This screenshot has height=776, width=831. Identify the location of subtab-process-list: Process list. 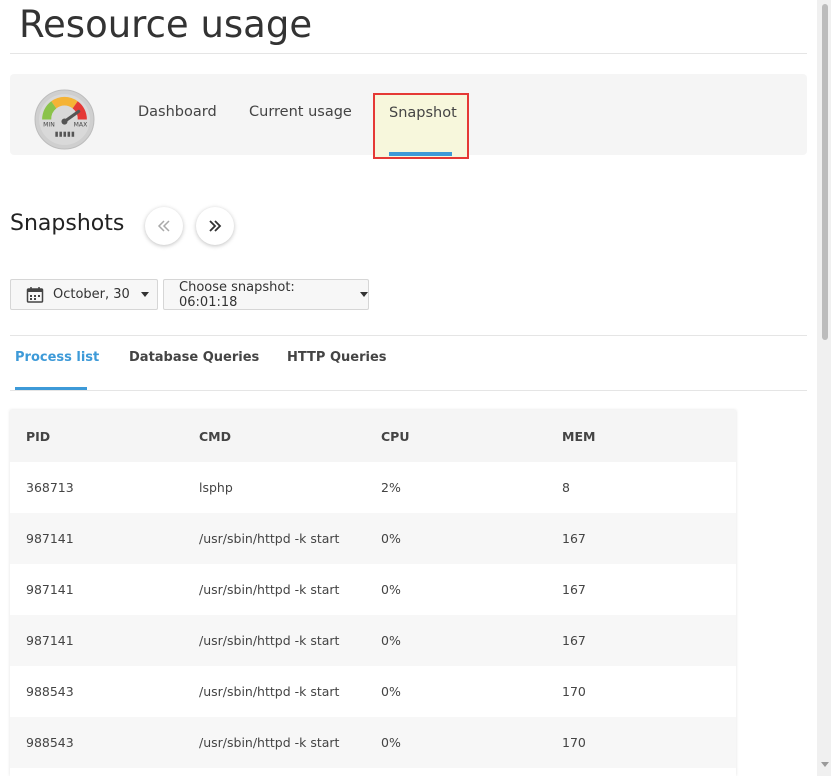
(57, 357).